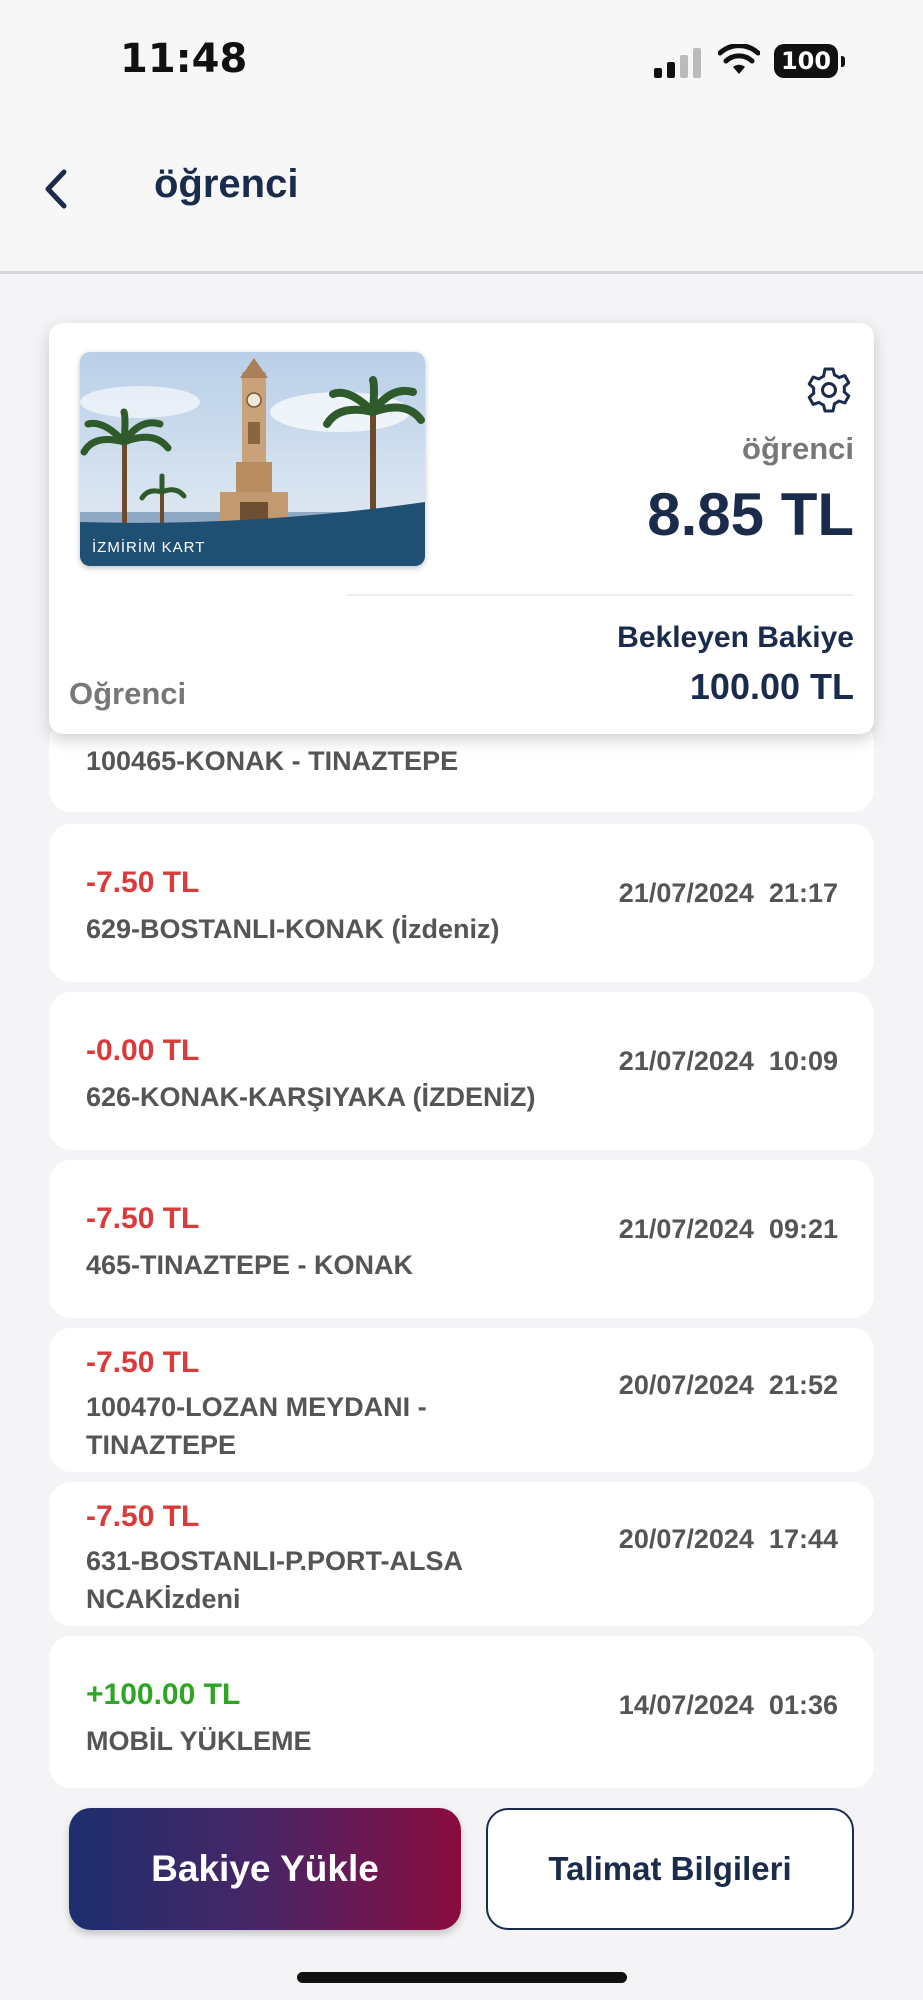  Describe the element at coordinates (728, 1061) in the screenshot. I see `transaction-date: 21/07/2024 10:09` at that location.